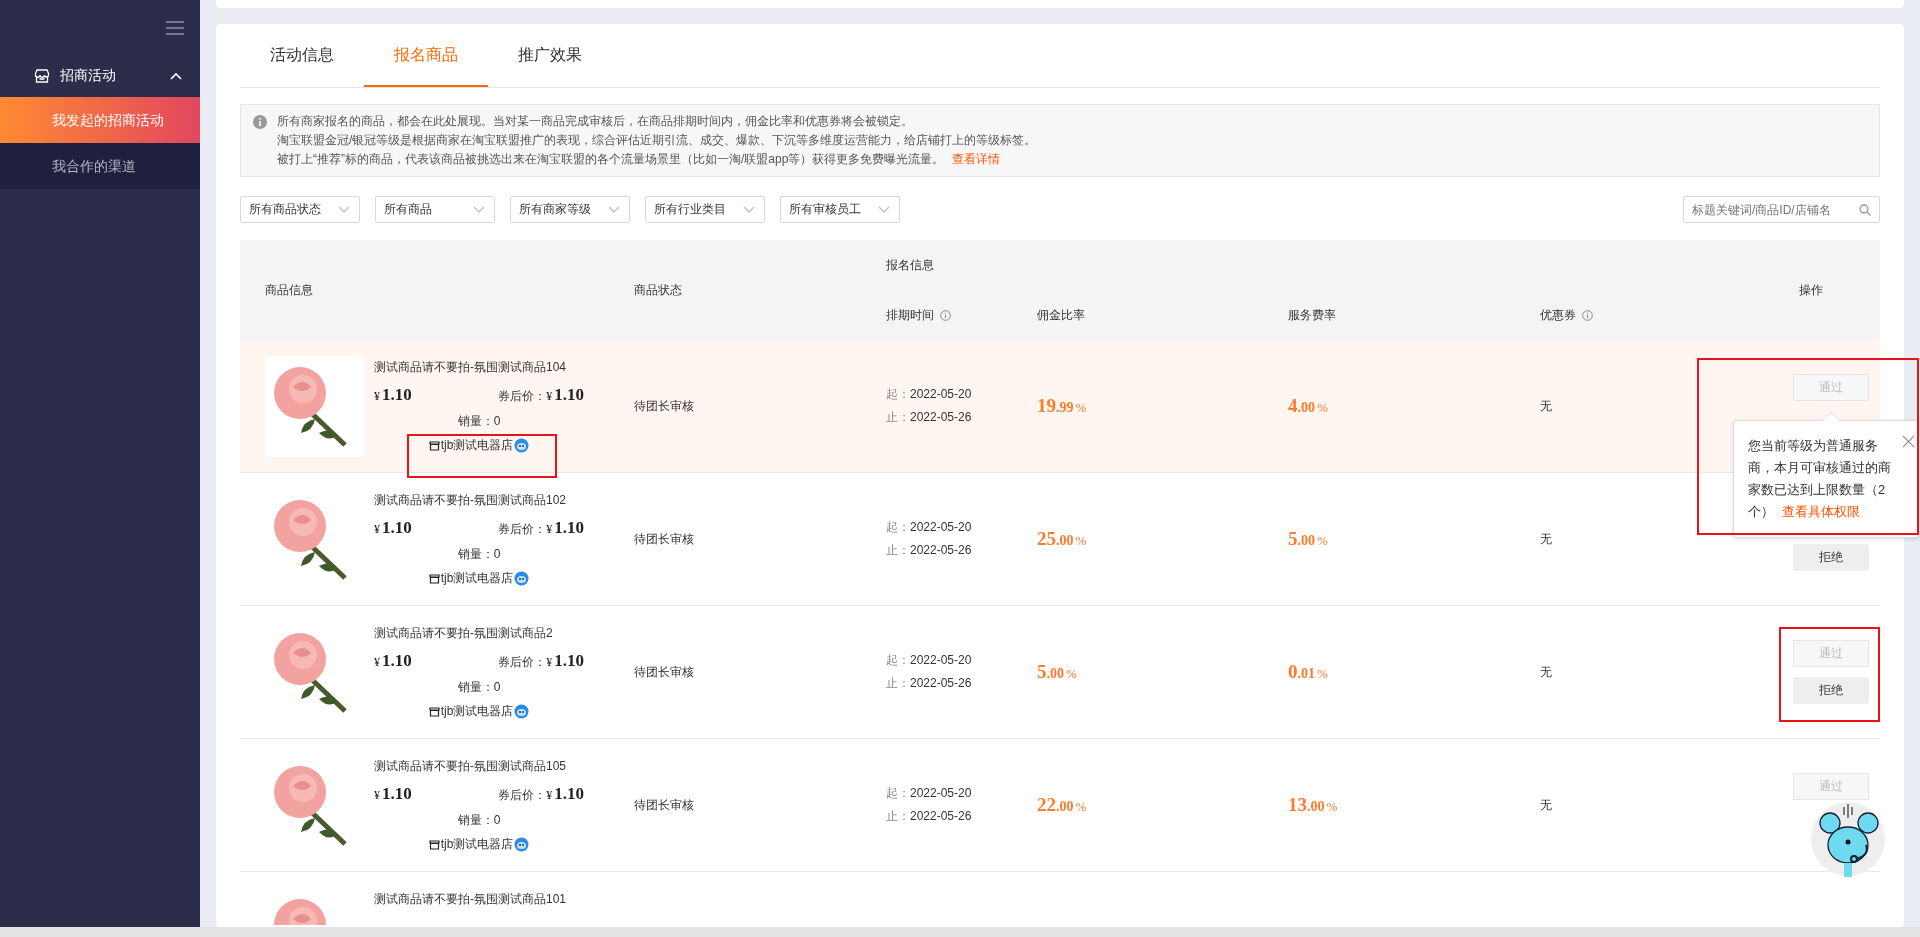 The width and height of the screenshot is (1920, 937). I want to click on filter-dropdown: 所有商品状态, so click(300, 209).